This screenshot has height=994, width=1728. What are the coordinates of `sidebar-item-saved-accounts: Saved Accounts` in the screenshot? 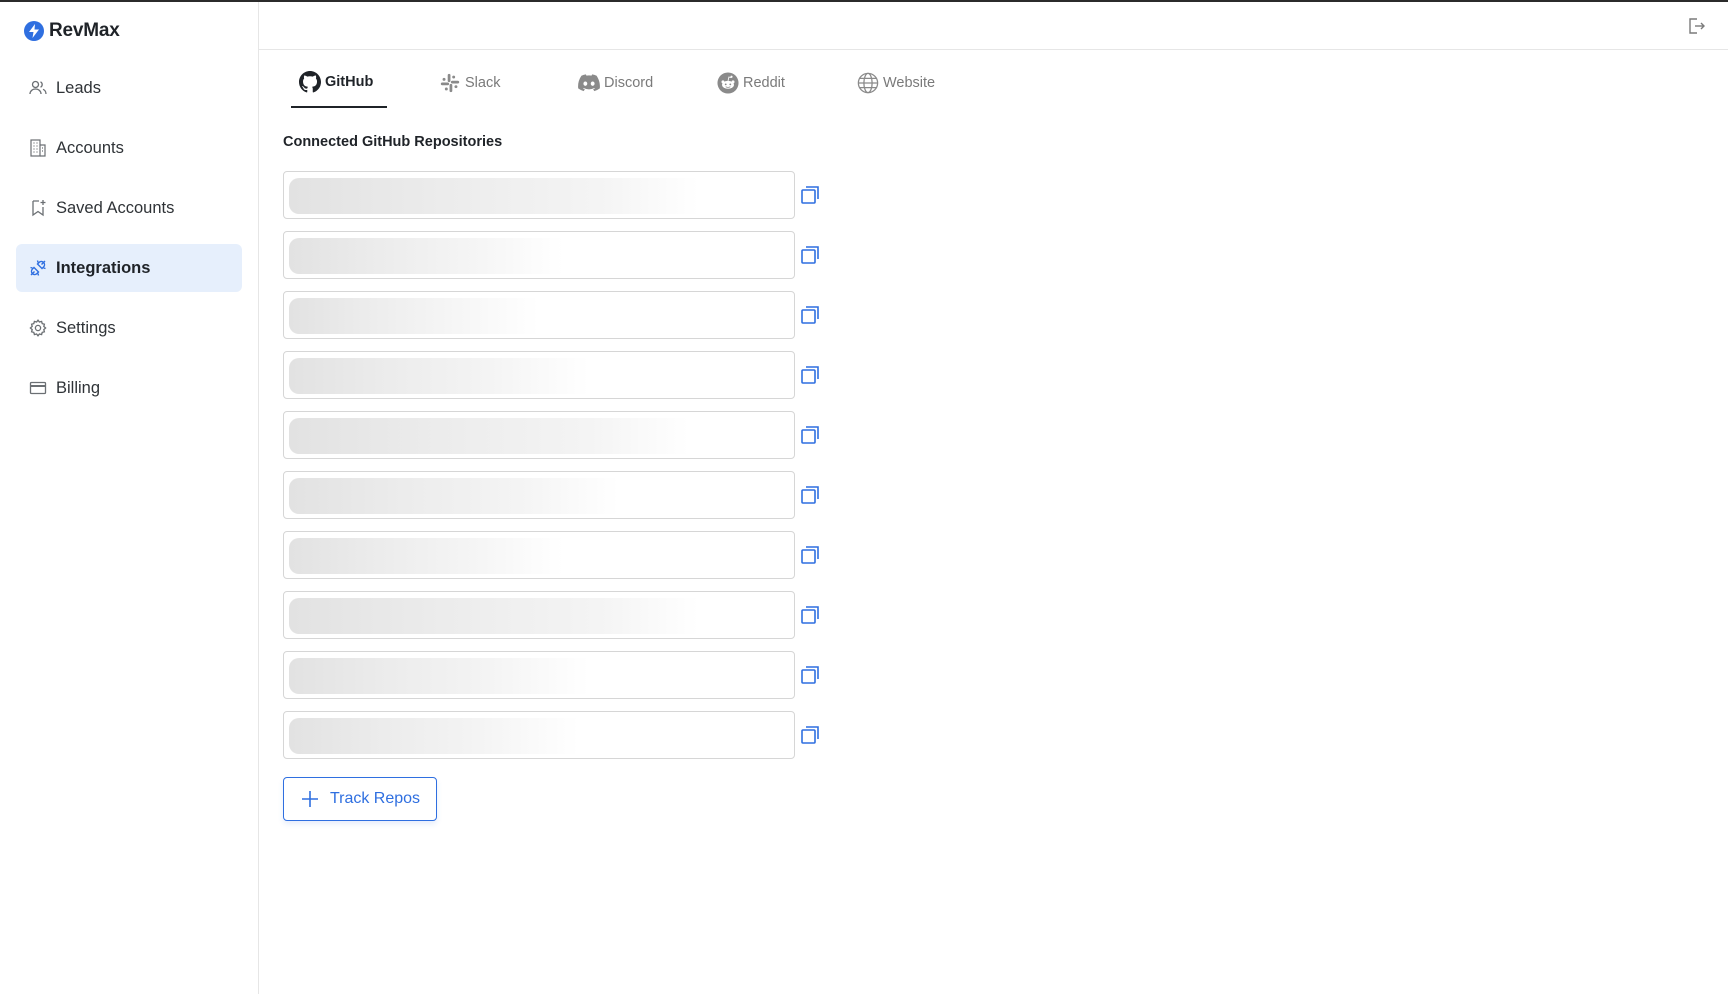 It's located at (129, 208).